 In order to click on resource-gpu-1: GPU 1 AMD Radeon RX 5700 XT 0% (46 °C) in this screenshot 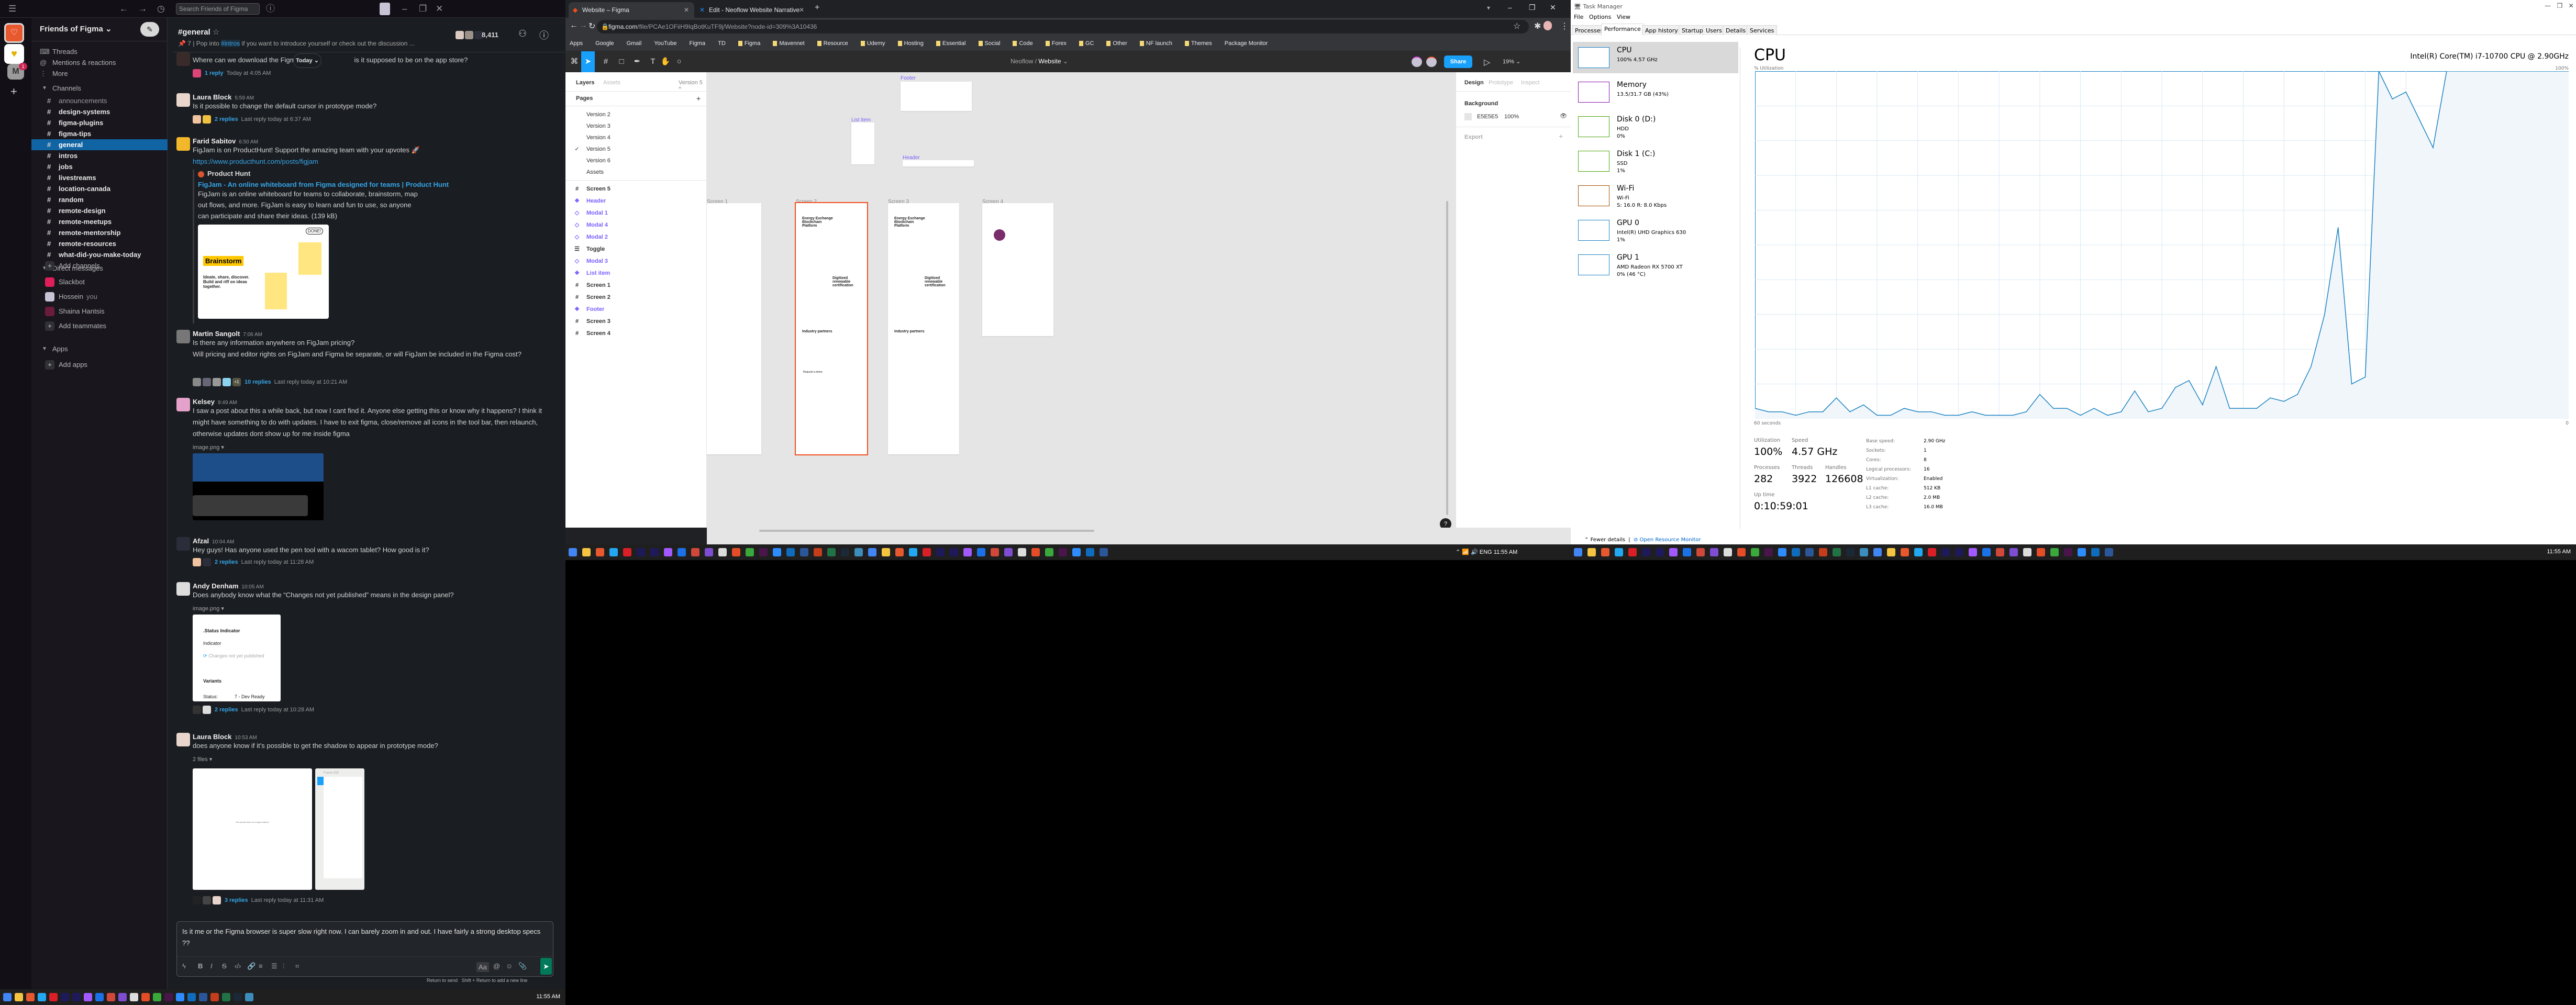, I will do `click(1655, 265)`.